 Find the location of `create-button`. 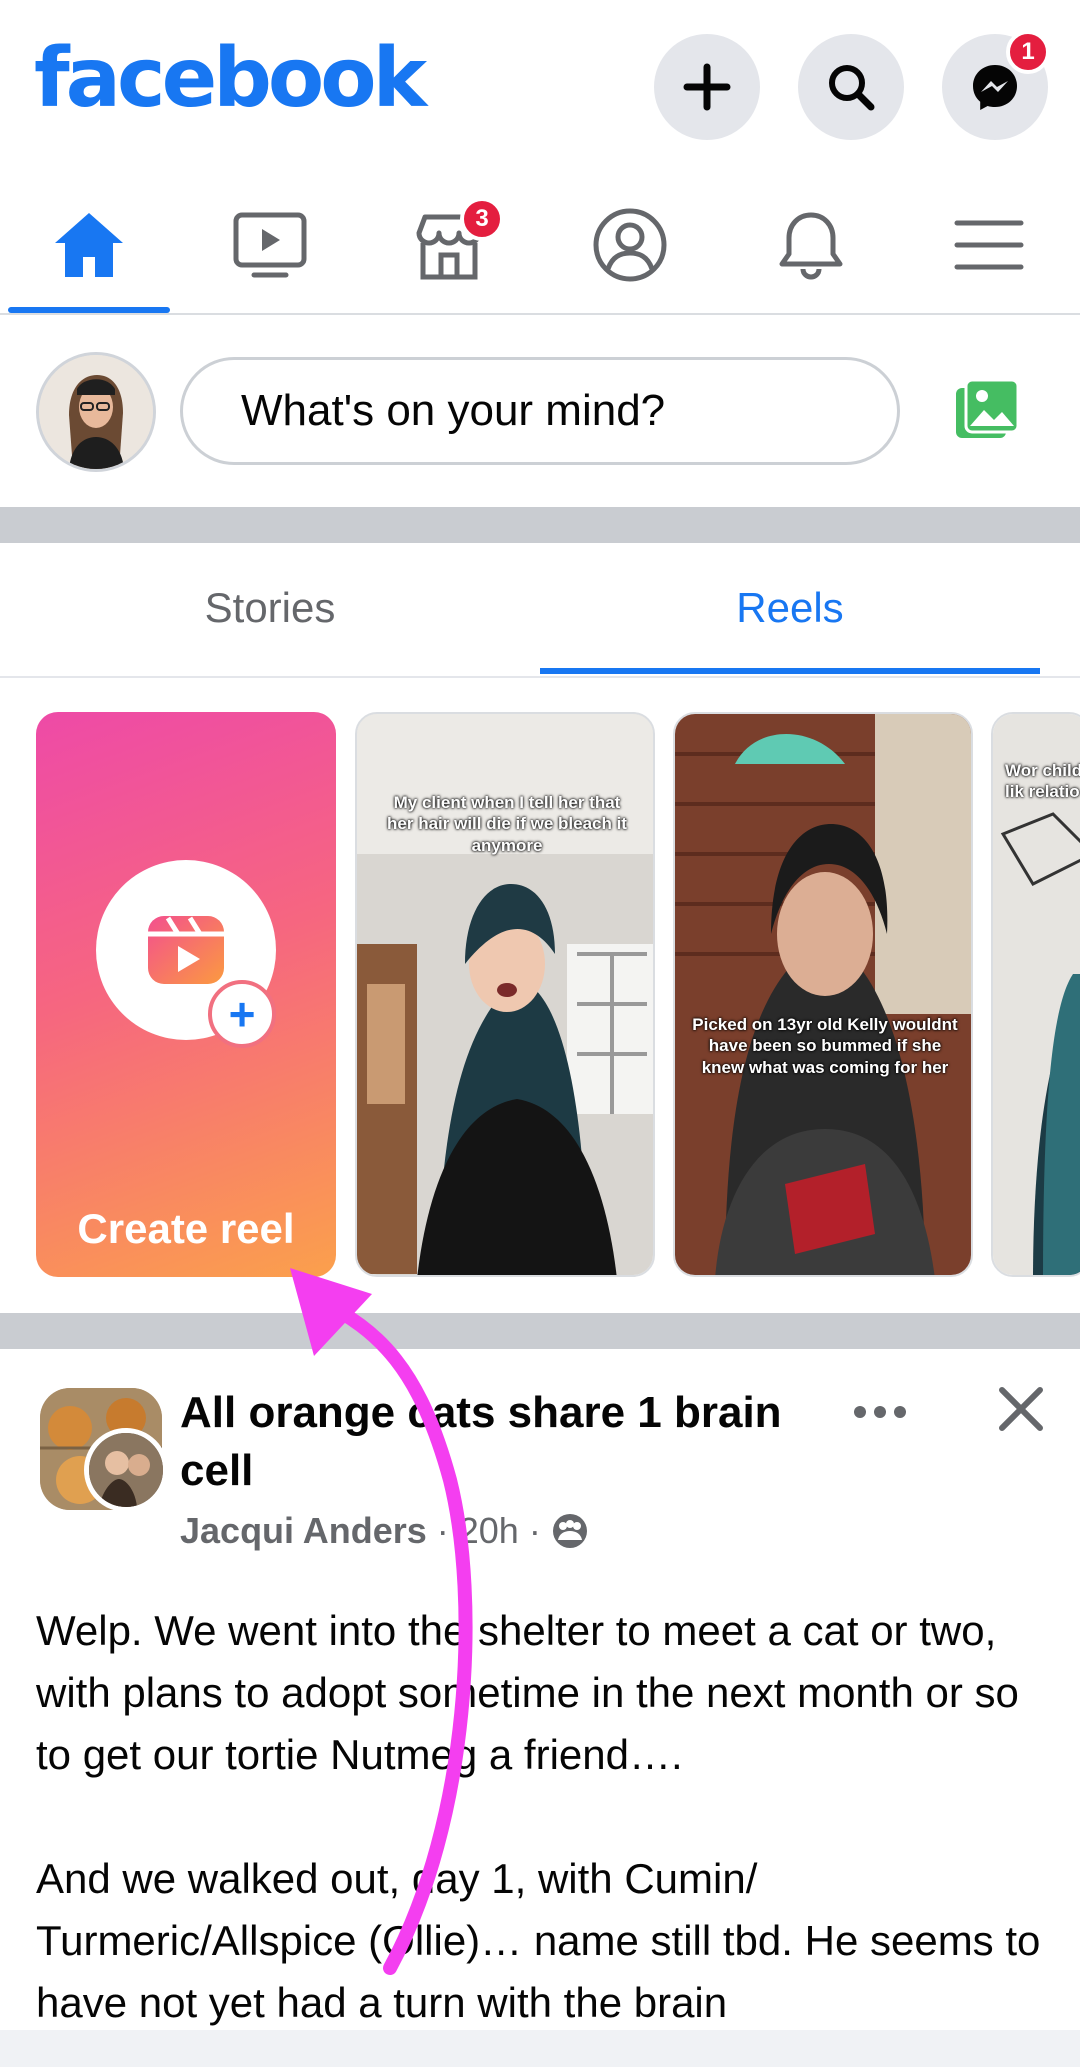

create-button is located at coordinates (707, 87).